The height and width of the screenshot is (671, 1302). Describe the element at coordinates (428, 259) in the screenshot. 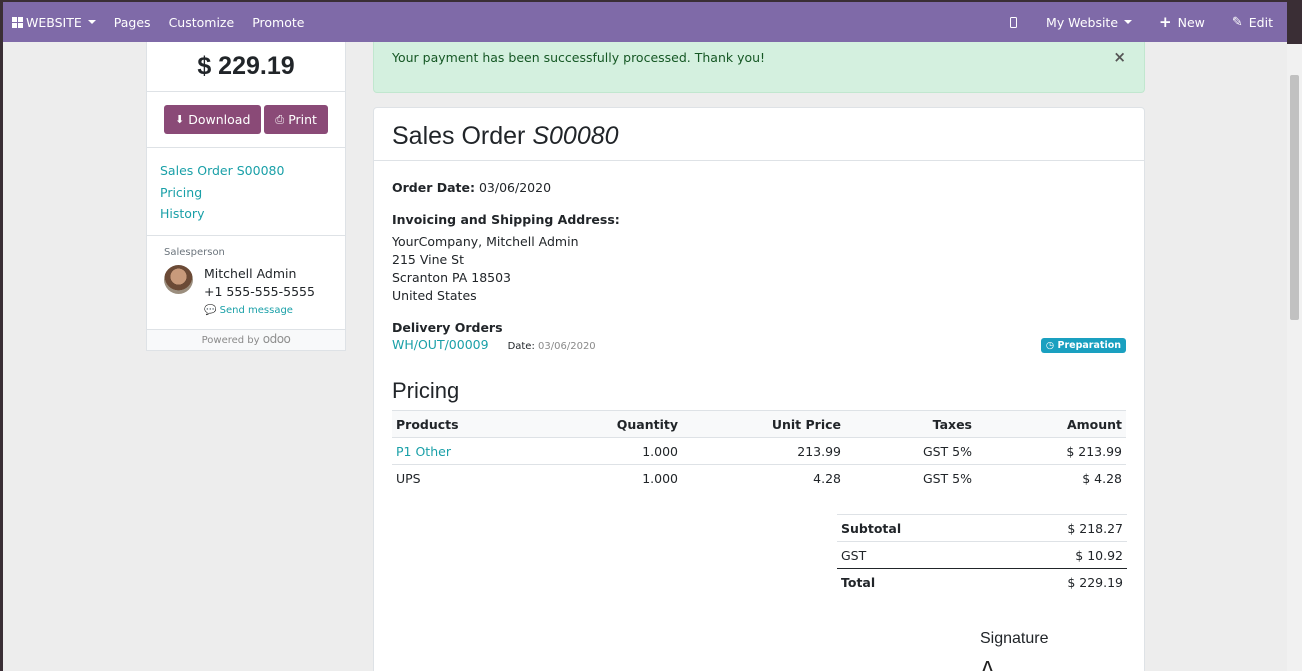

I see `address-line: 215 Vine St` at that location.